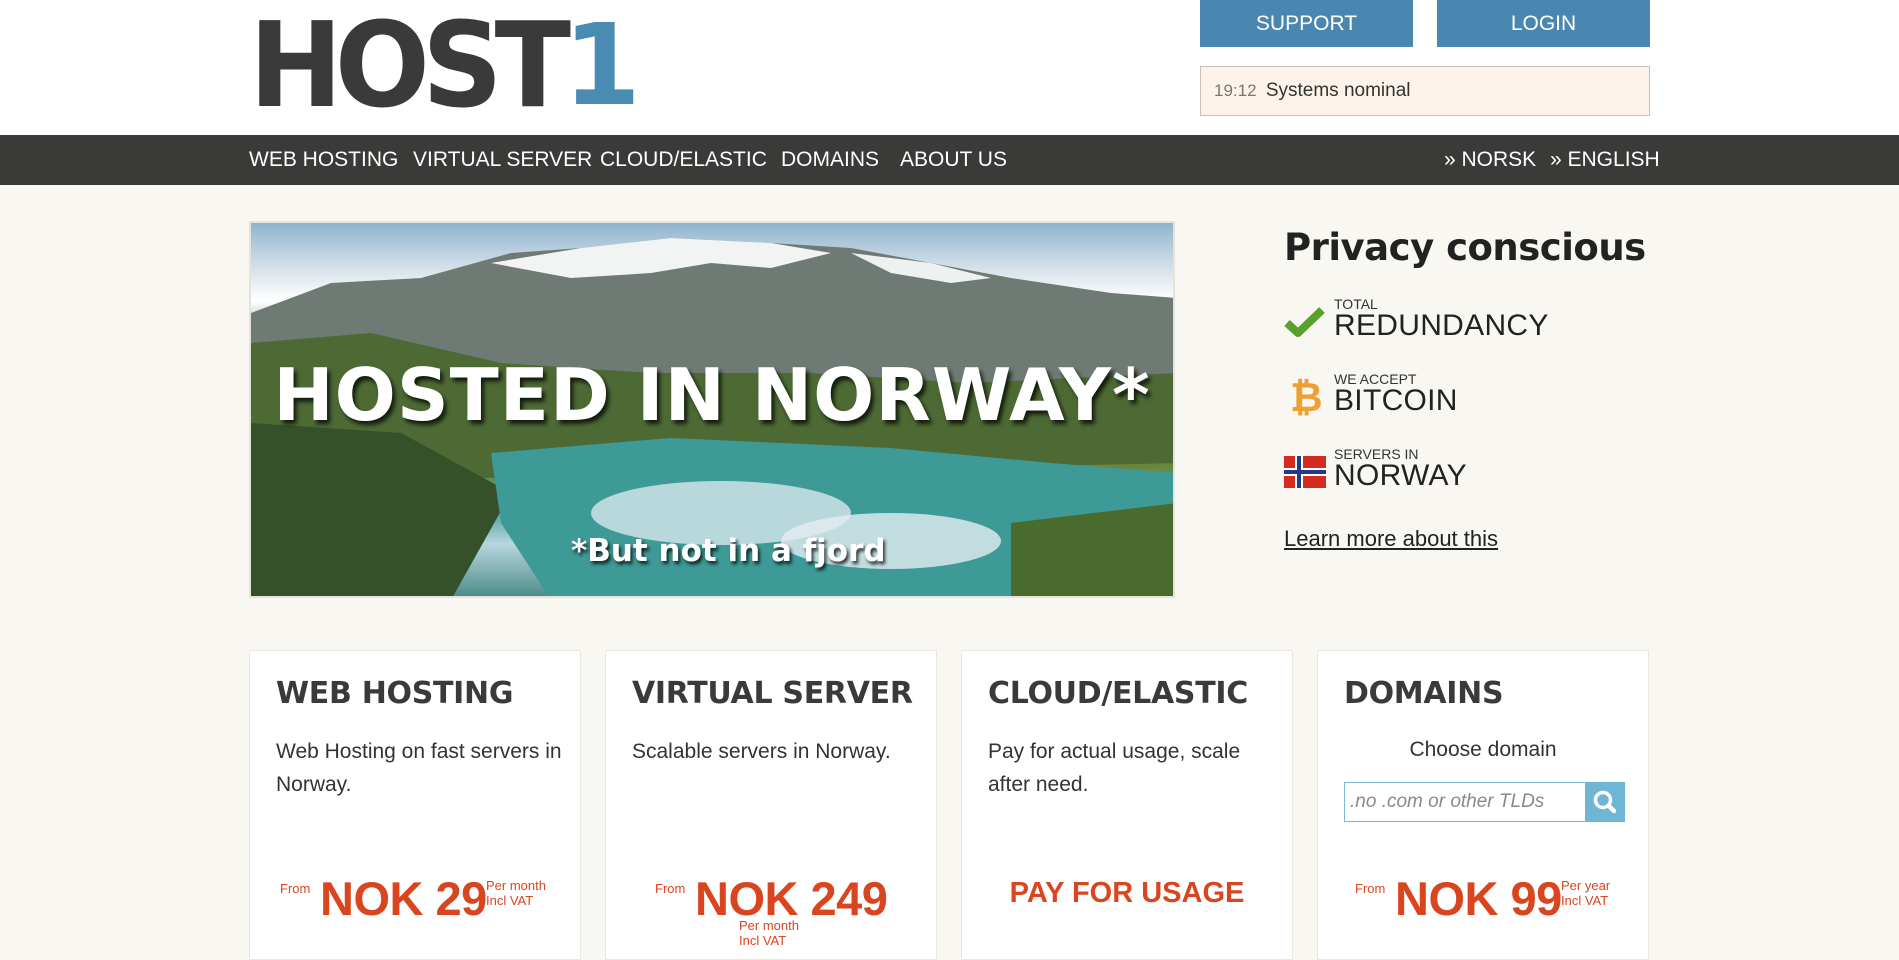  What do you see at coordinates (1118, 693) in the screenshot?
I see `card-title: CLOUD/ELASTIC` at bounding box center [1118, 693].